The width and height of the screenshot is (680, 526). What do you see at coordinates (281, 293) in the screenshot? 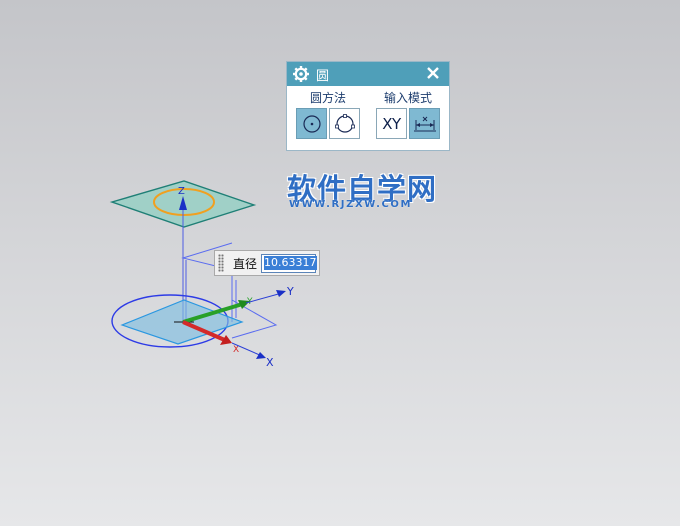
I see `y-arrow` at bounding box center [281, 293].